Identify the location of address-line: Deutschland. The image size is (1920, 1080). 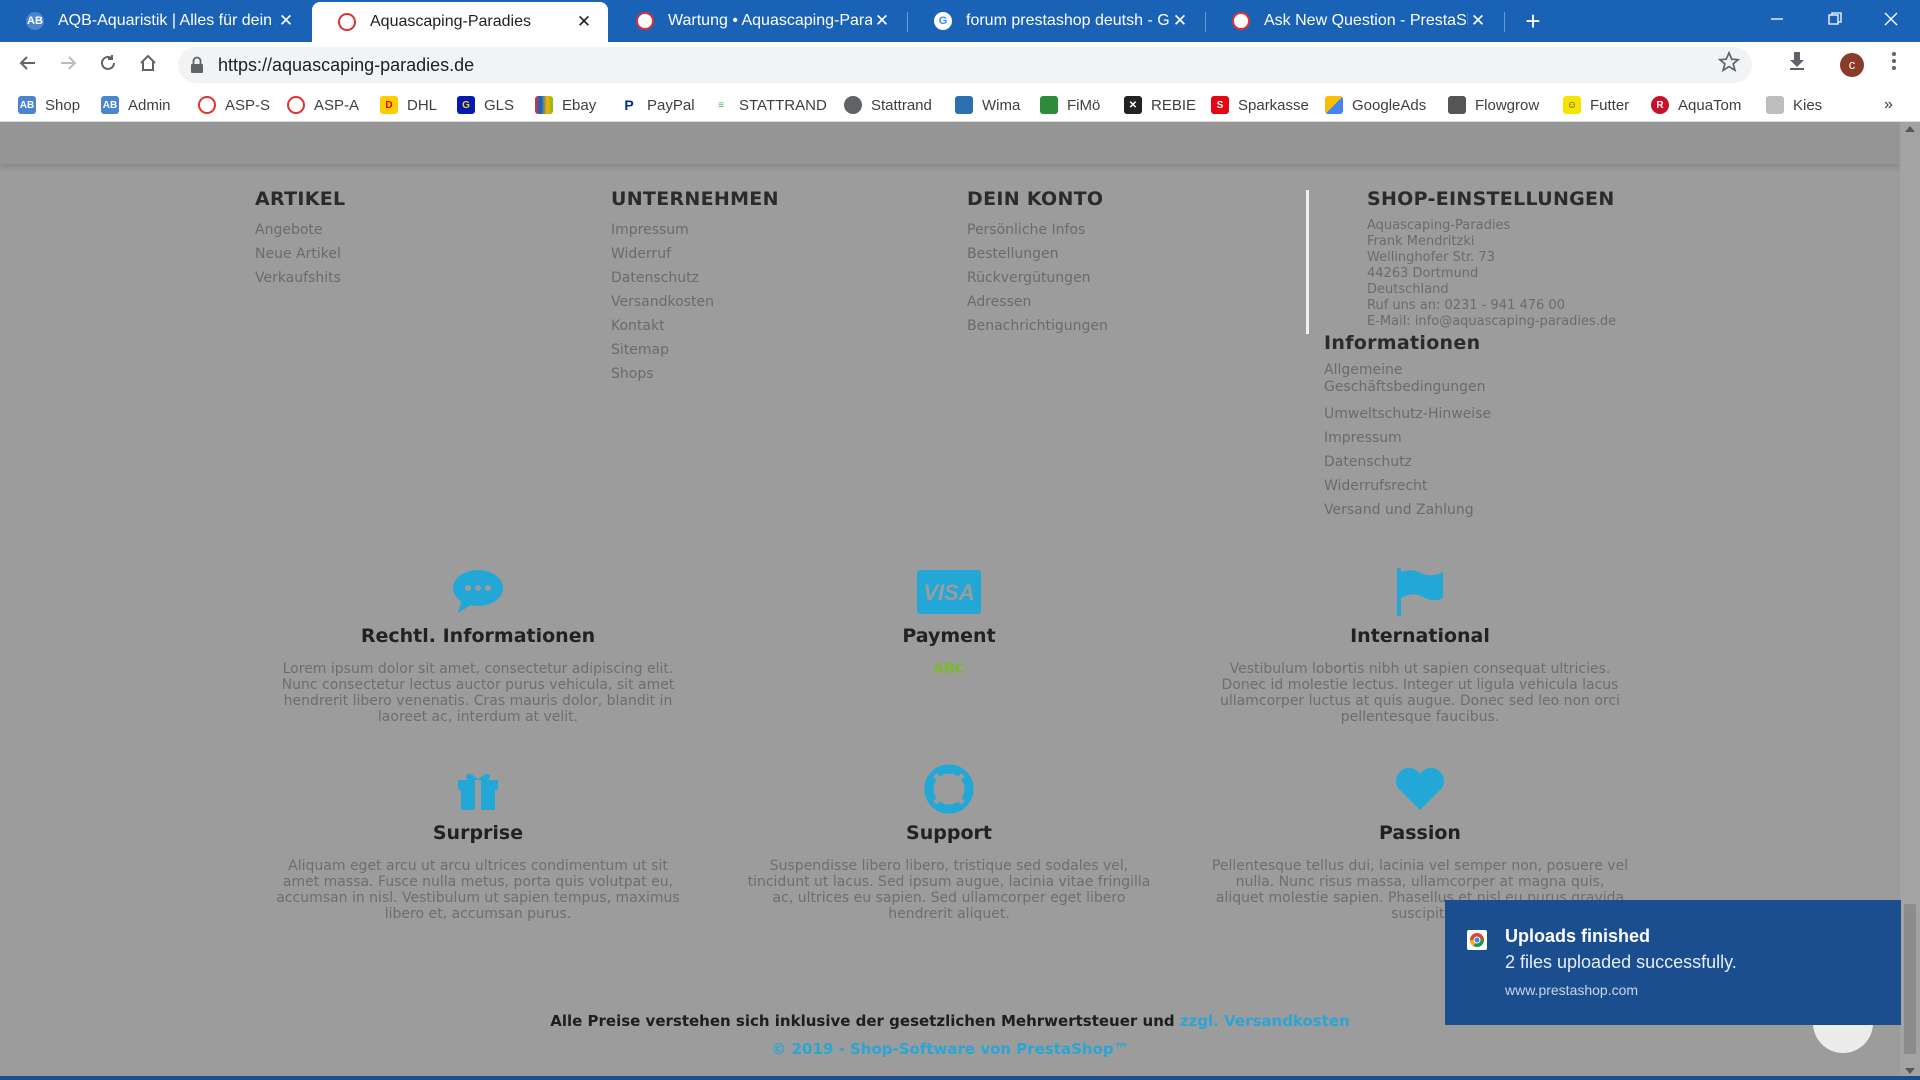
(1408, 289).